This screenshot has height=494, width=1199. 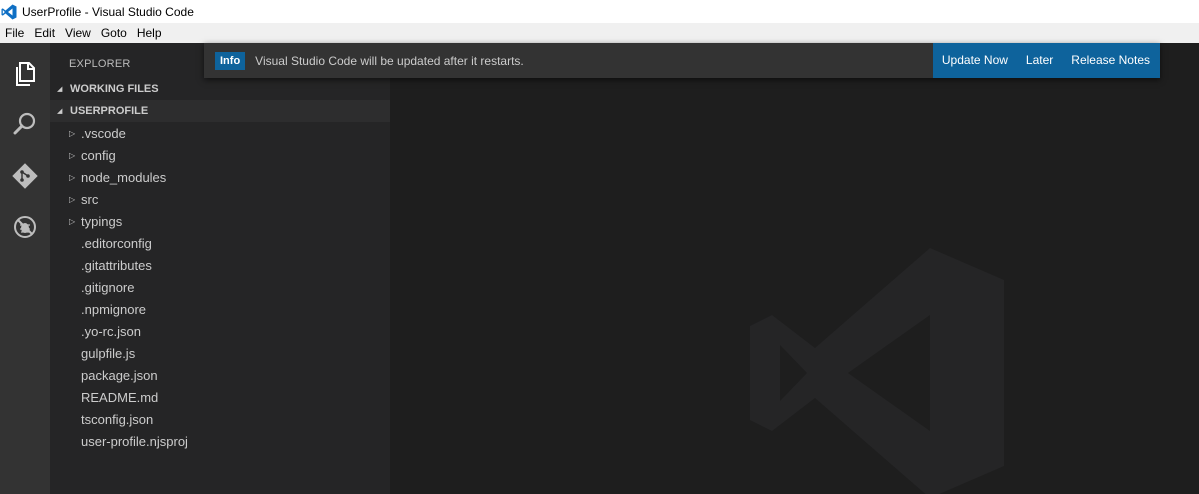 I want to click on menu-goto: Goto, so click(x=114, y=33).